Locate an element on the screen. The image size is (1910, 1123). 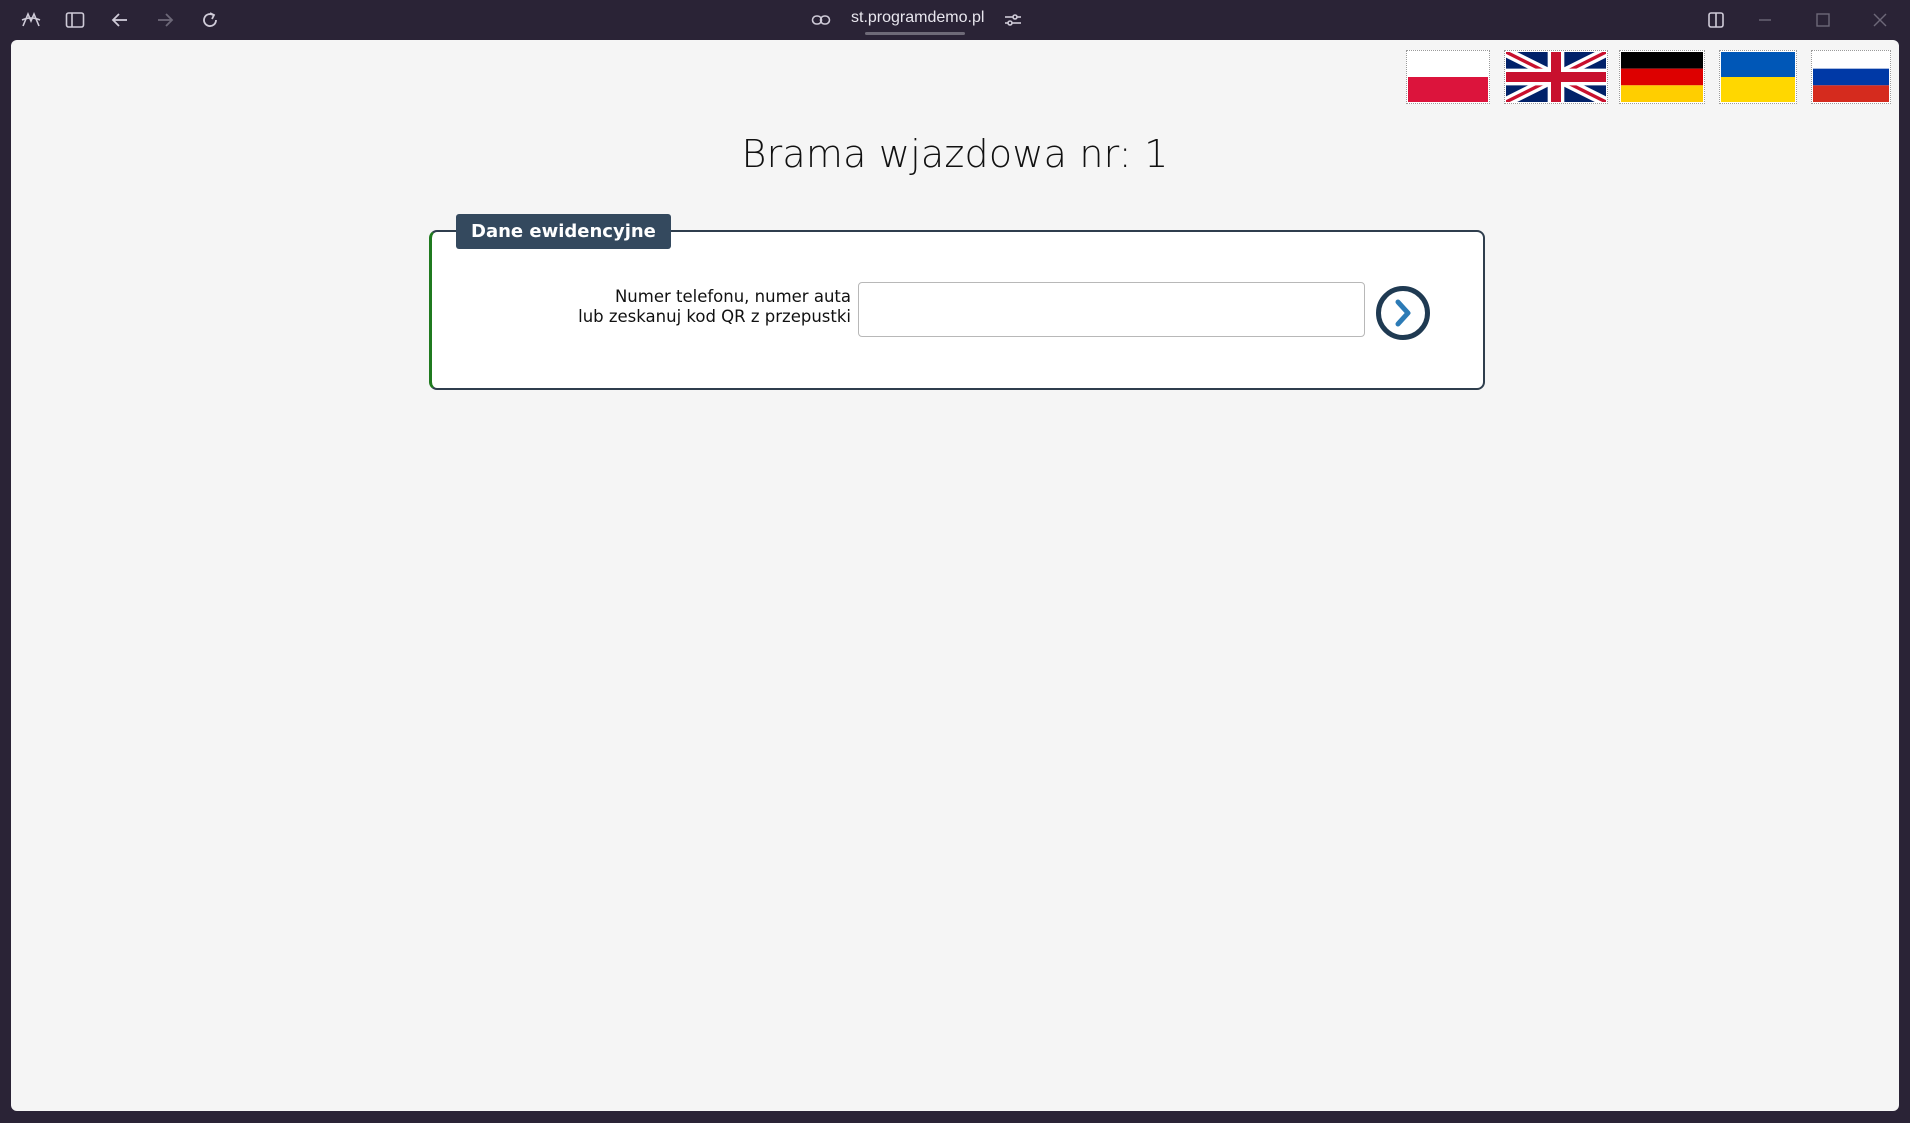
panel-legend: Dane ewidencyjne is located at coordinates (563, 231).